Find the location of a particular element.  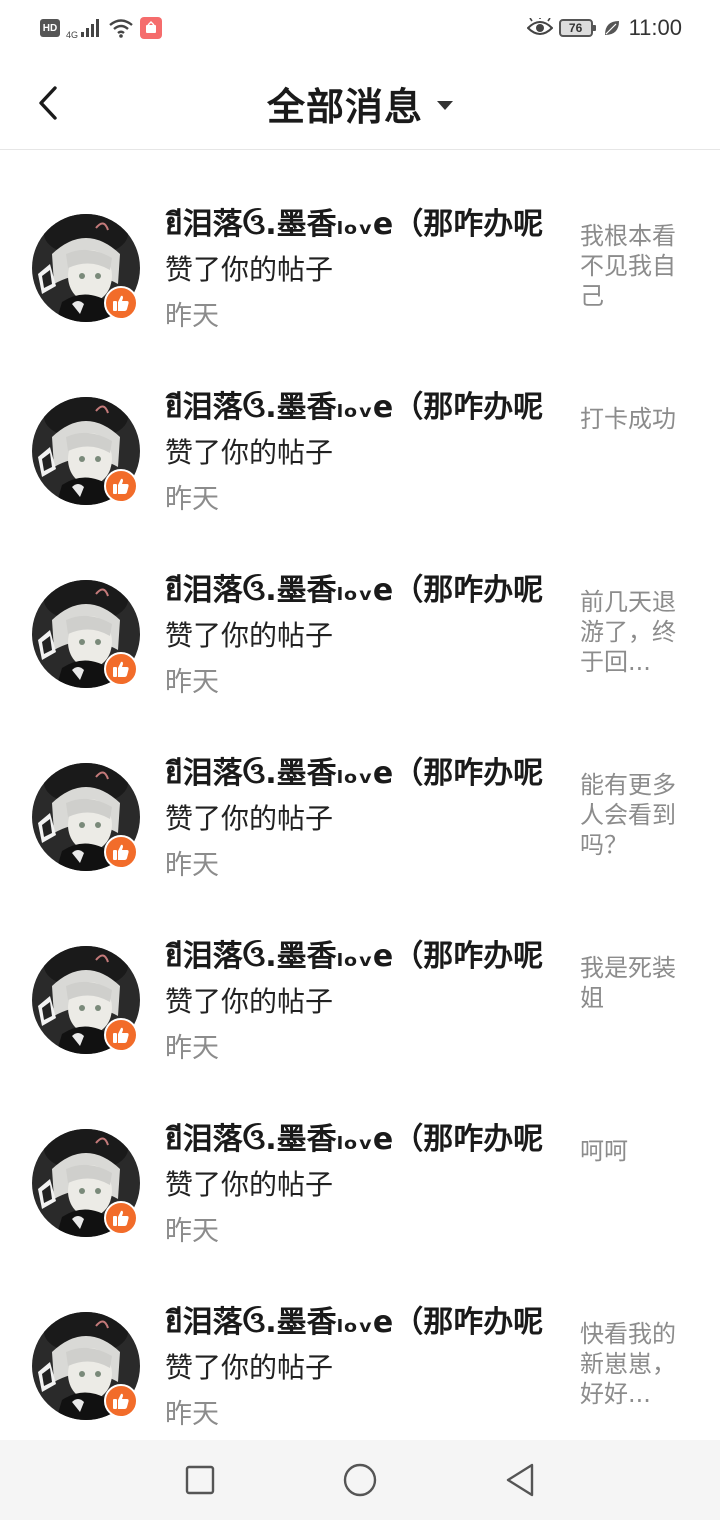

home-icon is located at coordinates (360, 1480).